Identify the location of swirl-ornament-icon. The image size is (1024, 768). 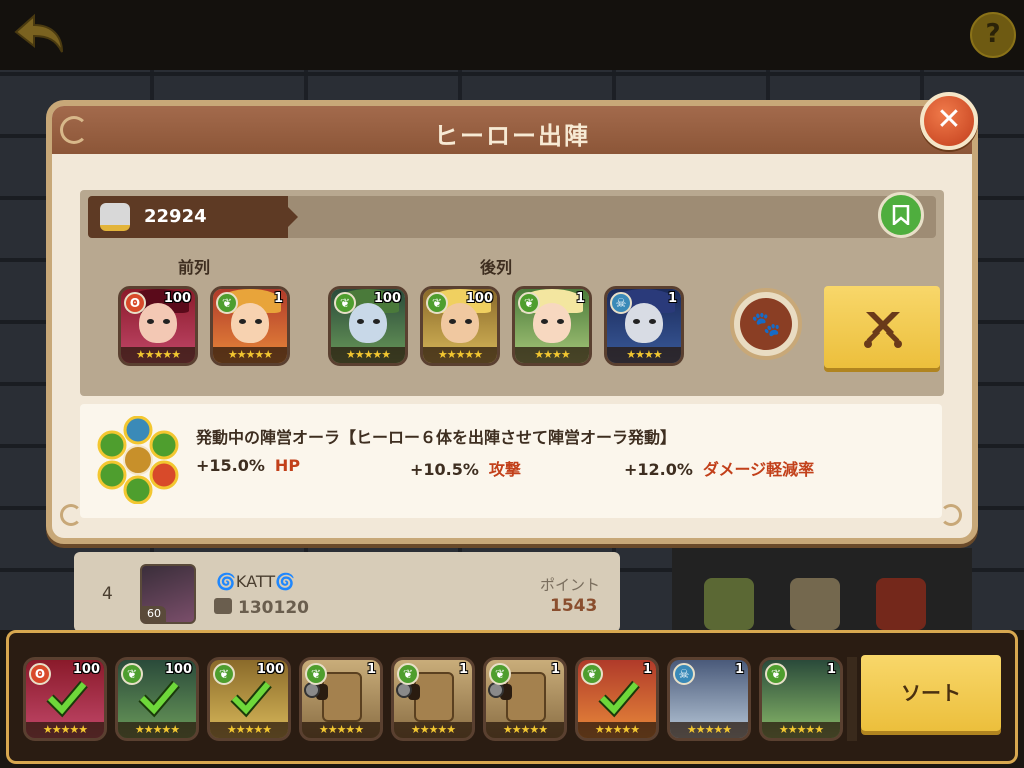
(951, 515).